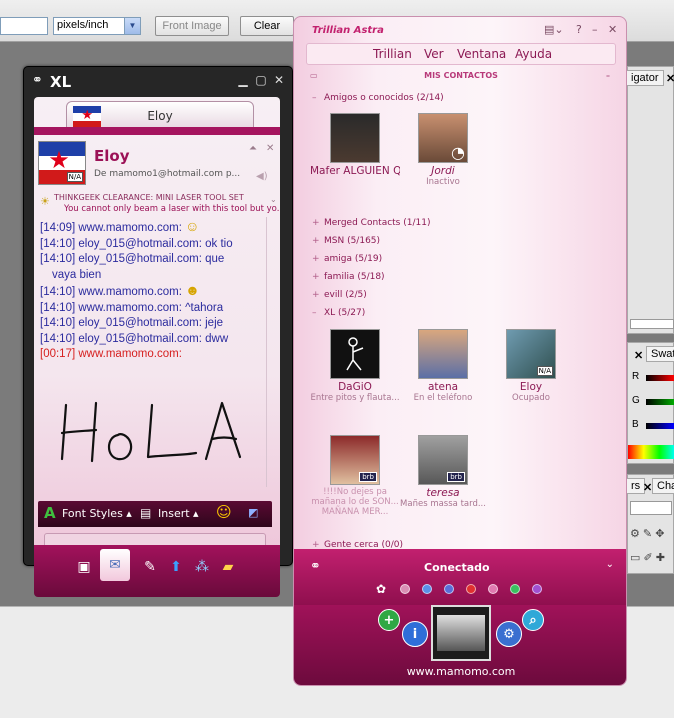  Describe the element at coordinates (158, 81) in the screenshot. I see `chat-titlebar: ⚭ XL ▁ ▢ ✕` at that location.